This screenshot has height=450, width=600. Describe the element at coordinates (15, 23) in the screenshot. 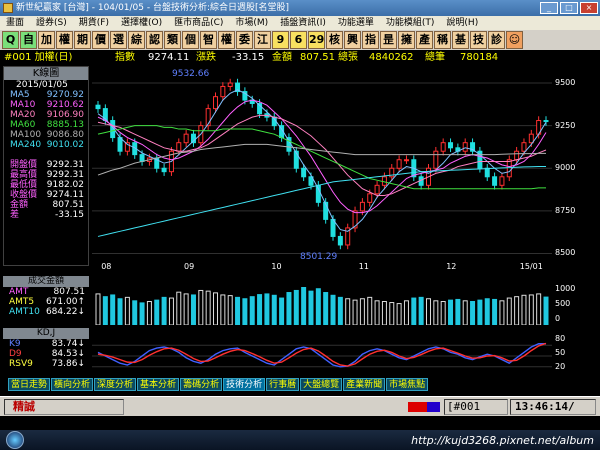

I see `menu-item-0: 畫面` at that location.